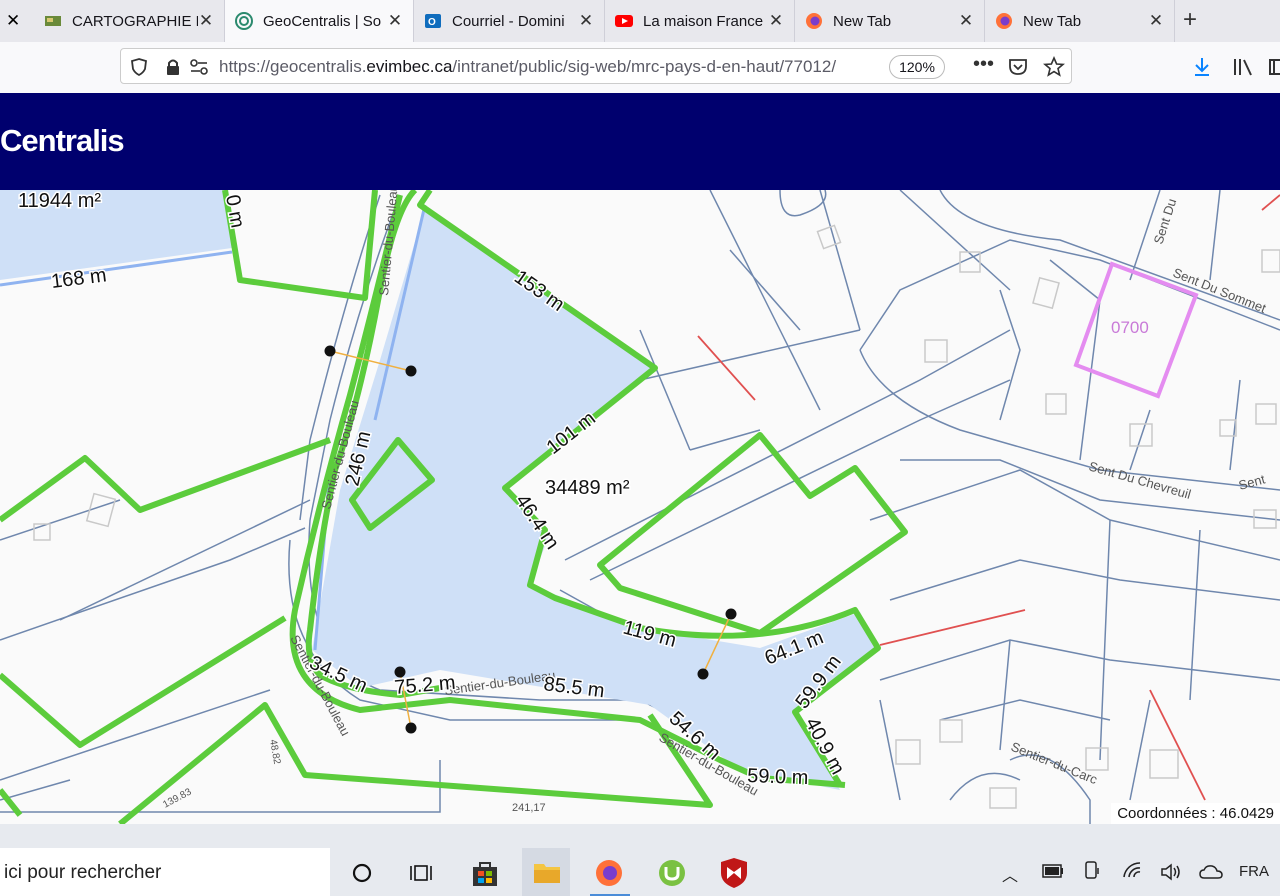 This screenshot has width=1280, height=896. What do you see at coordinates (244, 21) in the screenshot?
I see `geocentralis-favicon-icon` at bounding box center [244, 21].